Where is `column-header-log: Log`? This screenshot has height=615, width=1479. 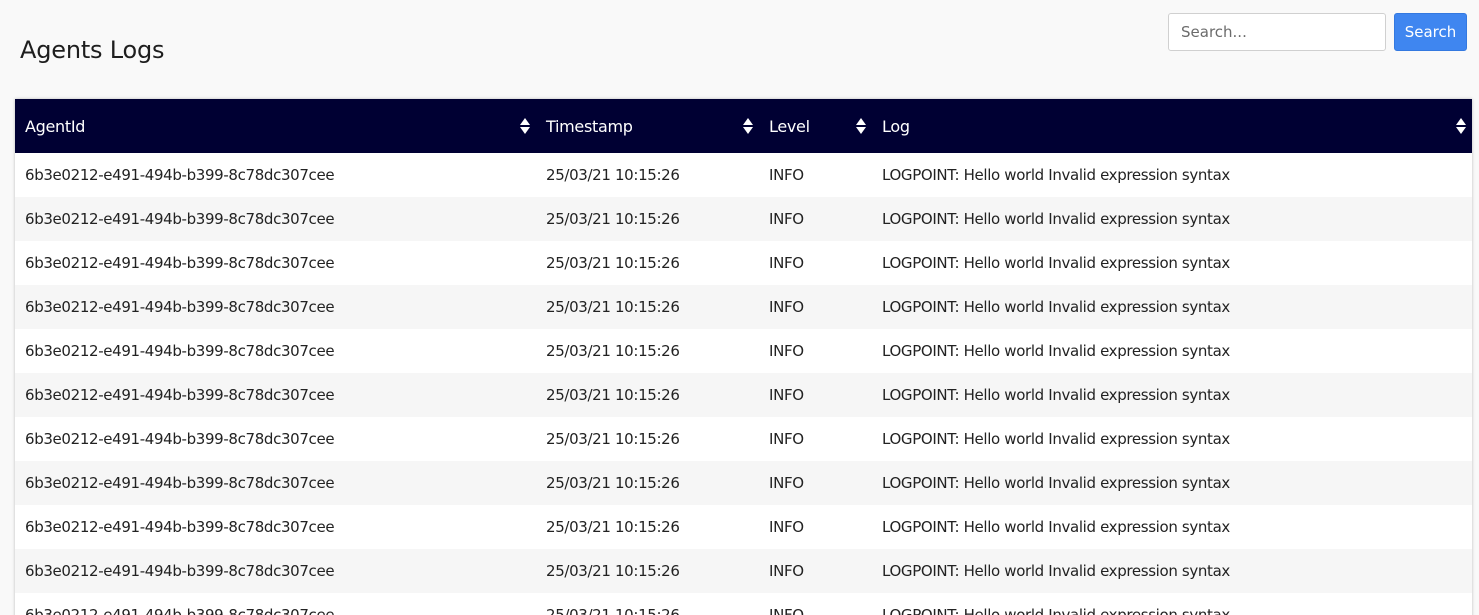 column-header-log: Log is located at coordinates (1172, 126).